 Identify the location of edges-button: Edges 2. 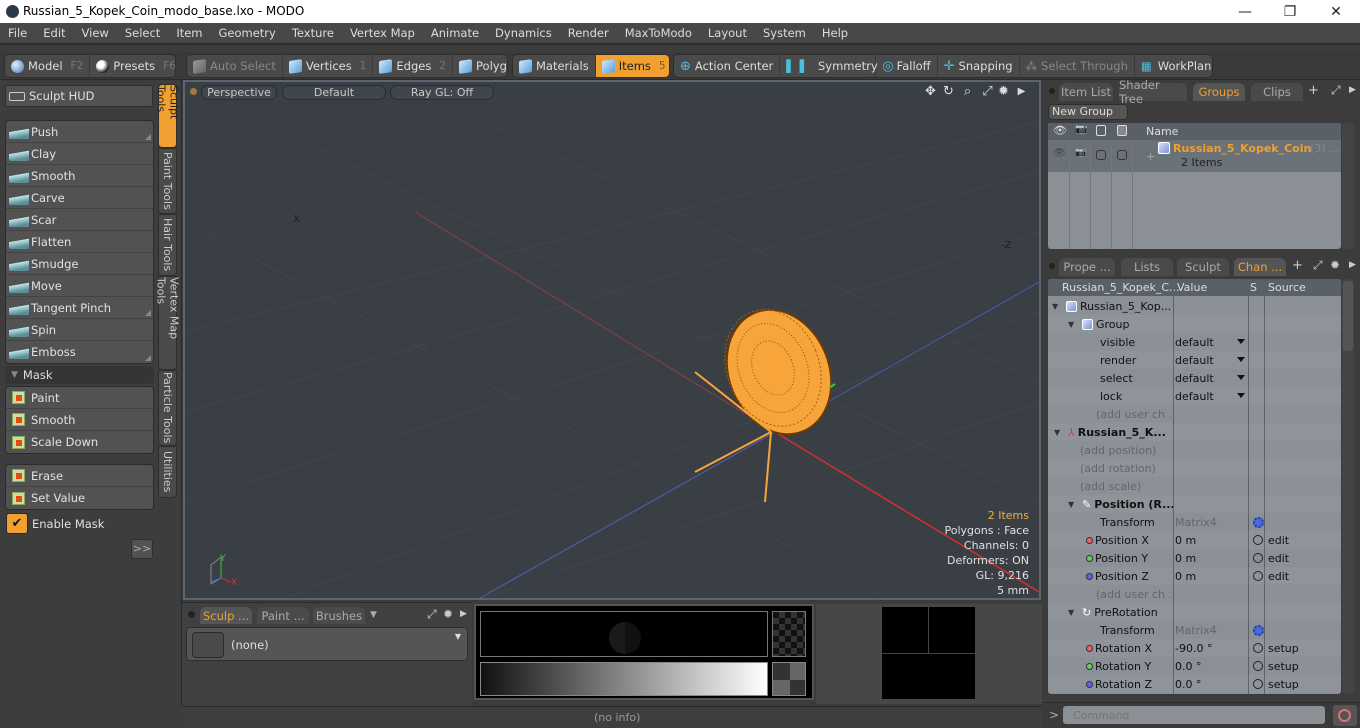
(413, 66).